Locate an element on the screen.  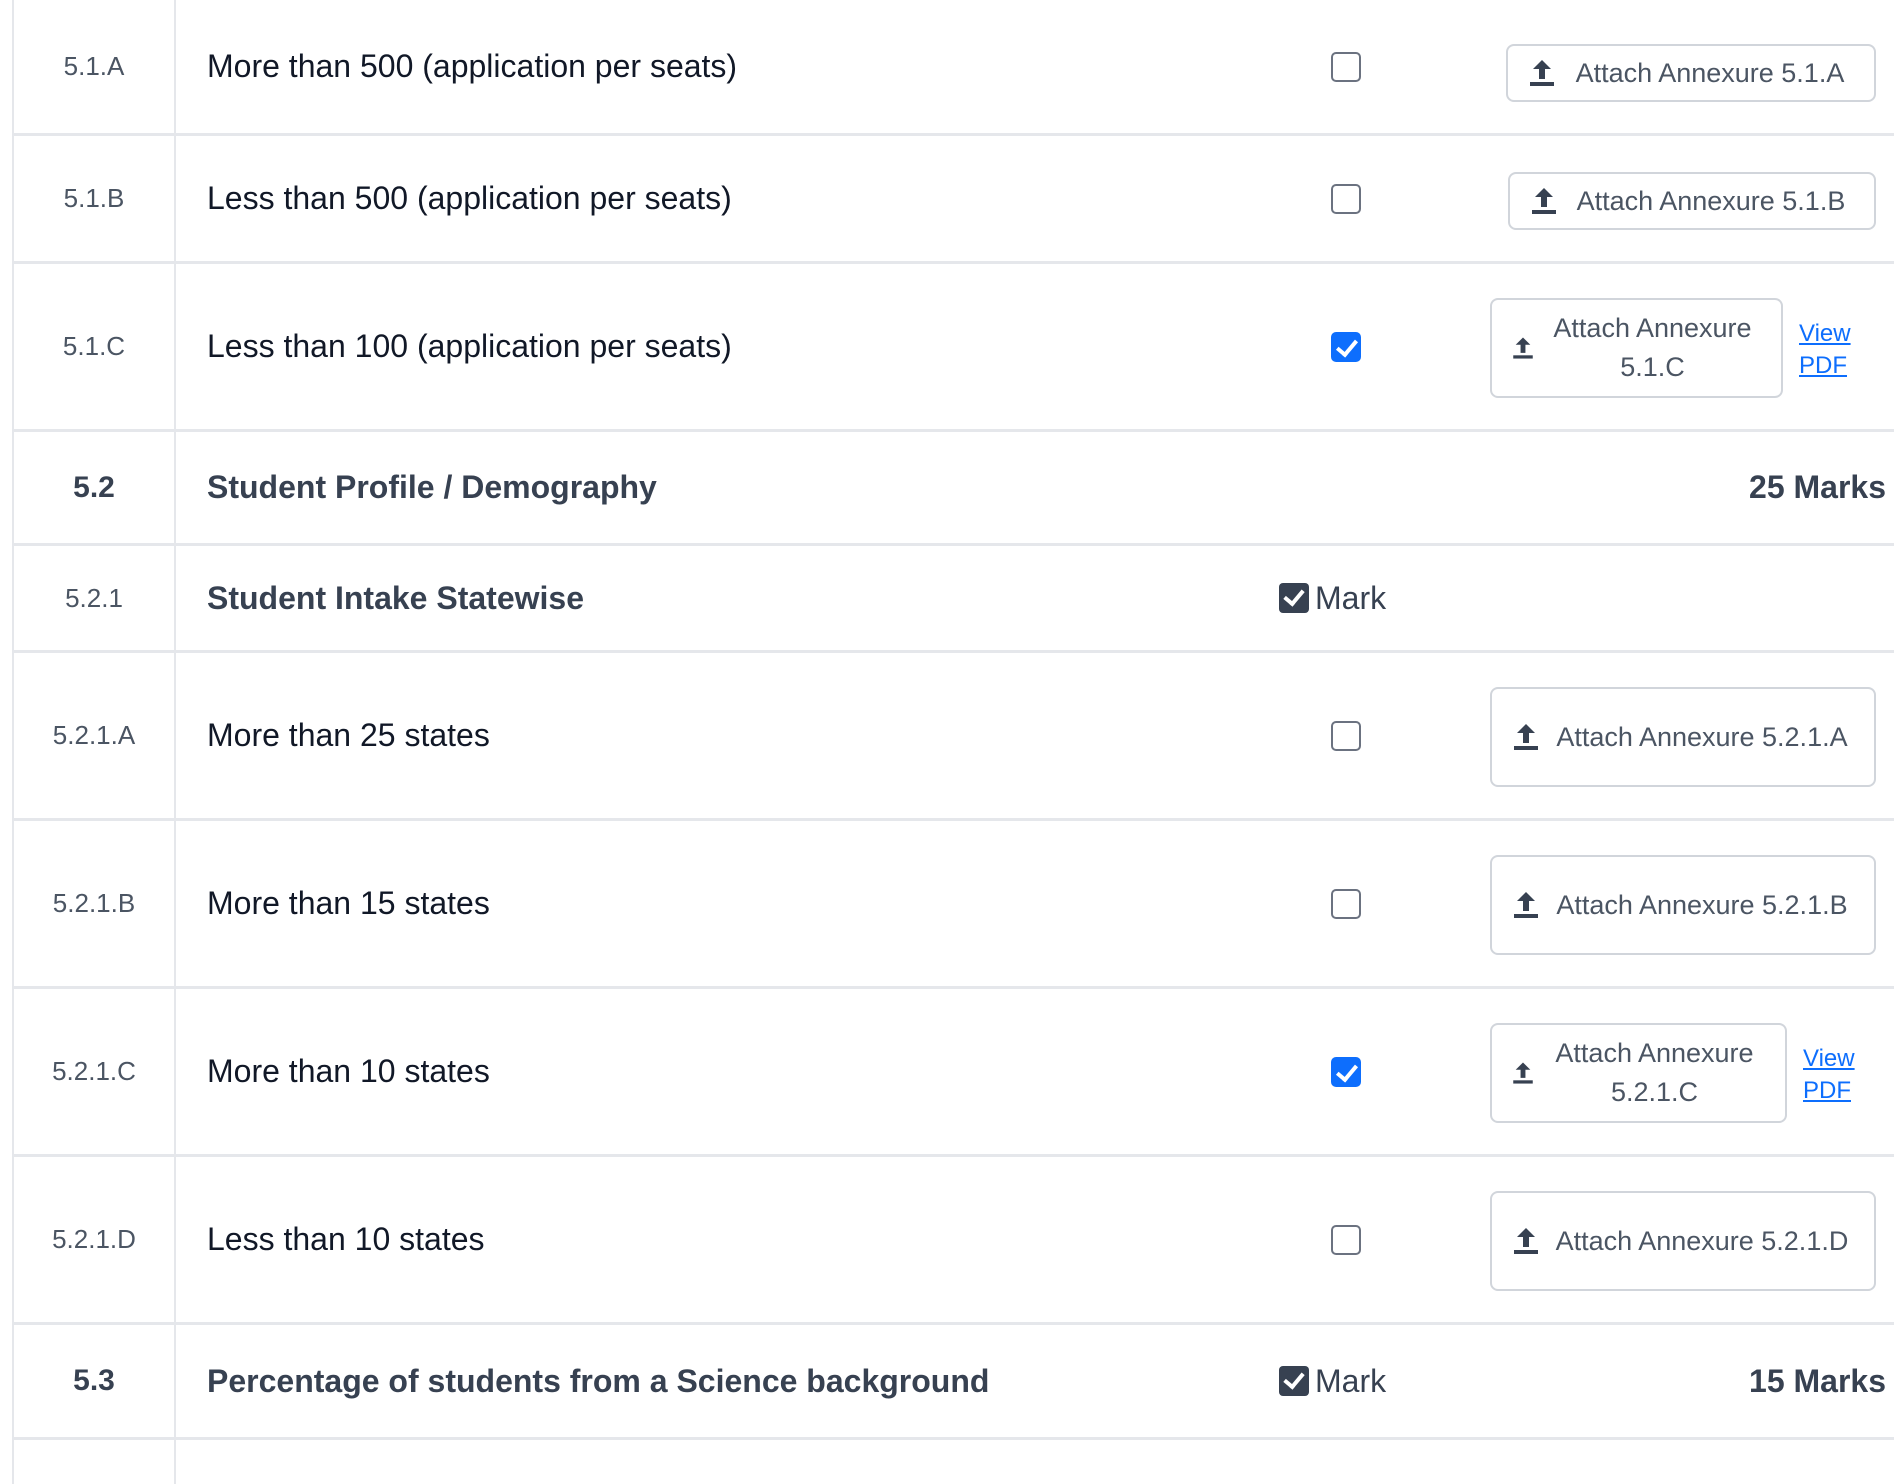
subsection-title: Student Intake Statewise is located at coordinates (395, 597).